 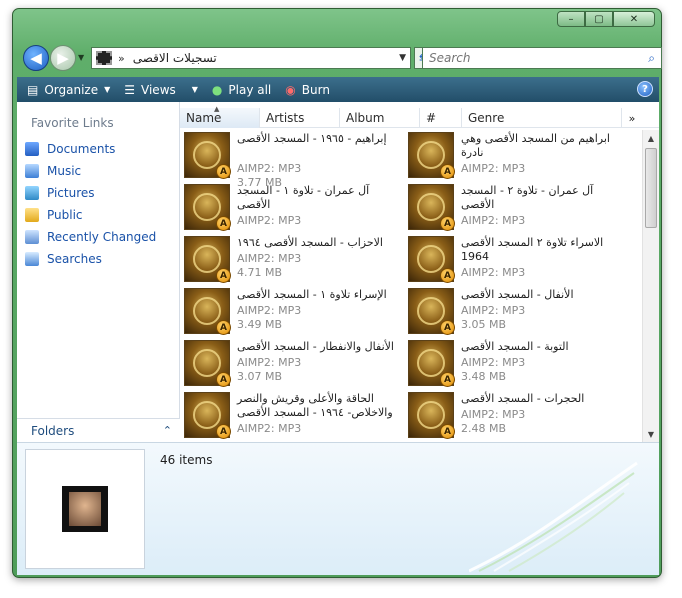 What do you see at coordinates (32, 193) in the screenshot?
I see `pictures-icon` at bounding box center [32, 193].